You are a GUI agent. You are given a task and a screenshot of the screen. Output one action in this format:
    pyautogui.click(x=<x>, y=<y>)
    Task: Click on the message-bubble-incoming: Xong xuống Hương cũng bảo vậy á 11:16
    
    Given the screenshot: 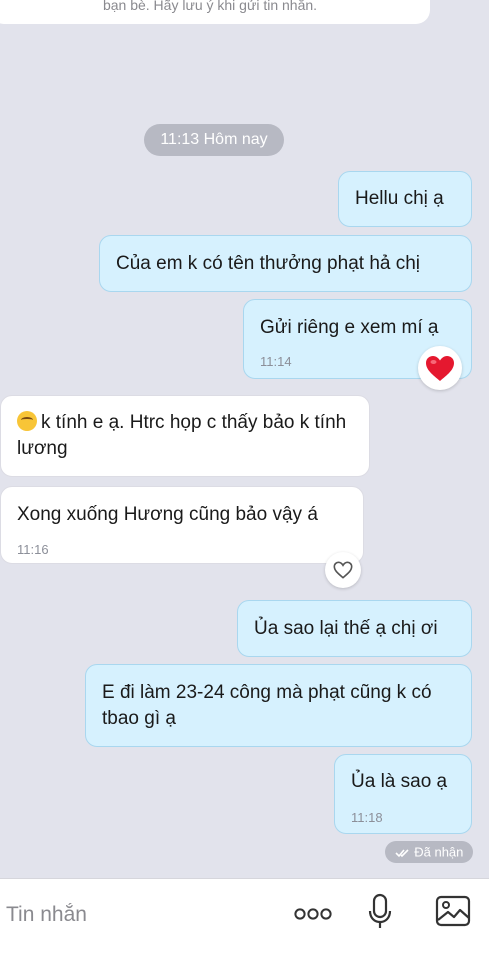 What is the action you would take?
    pyautogui.click(x=182, y=525)
    